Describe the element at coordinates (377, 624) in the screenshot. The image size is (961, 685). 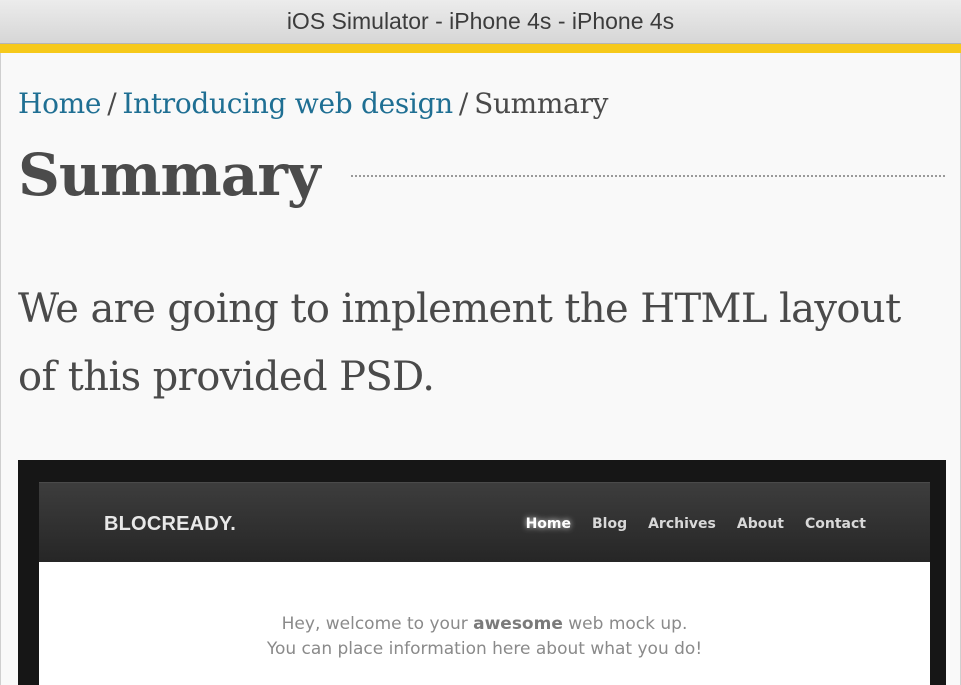
I see `mockup-welcome-prefix: Hey, welcome to your` at that location.